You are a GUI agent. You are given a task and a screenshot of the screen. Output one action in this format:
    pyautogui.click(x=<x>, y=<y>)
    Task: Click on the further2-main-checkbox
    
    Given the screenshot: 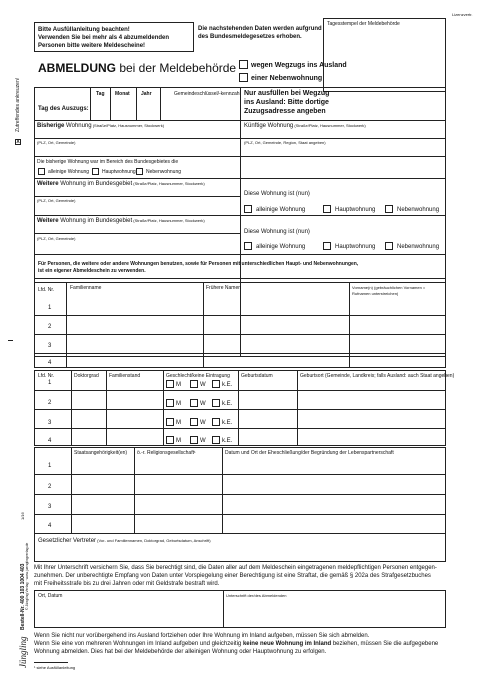 What is the action you would take?
    pyautogui.click(x=327, y=246)
    